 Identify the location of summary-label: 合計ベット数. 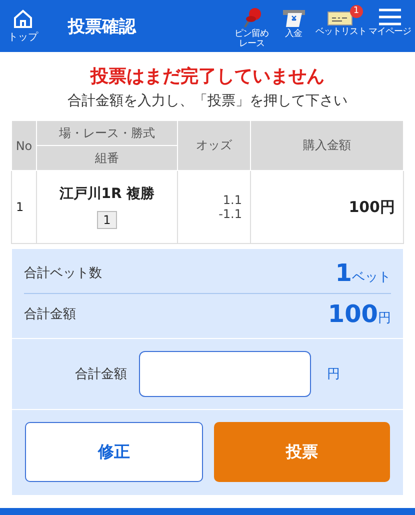
(63, 273).